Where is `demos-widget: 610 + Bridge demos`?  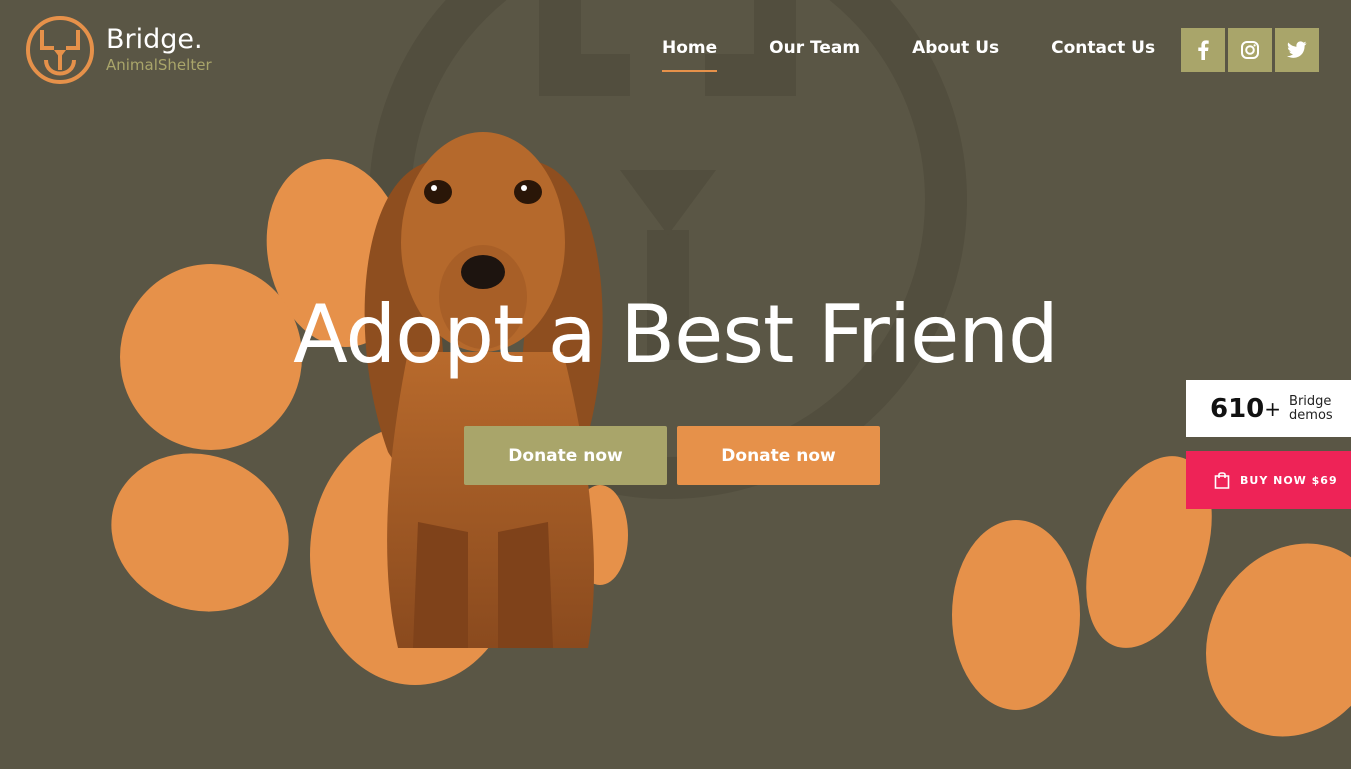
demos-widget: 610 + Bridge demos is located at coordinates (1268, 408).